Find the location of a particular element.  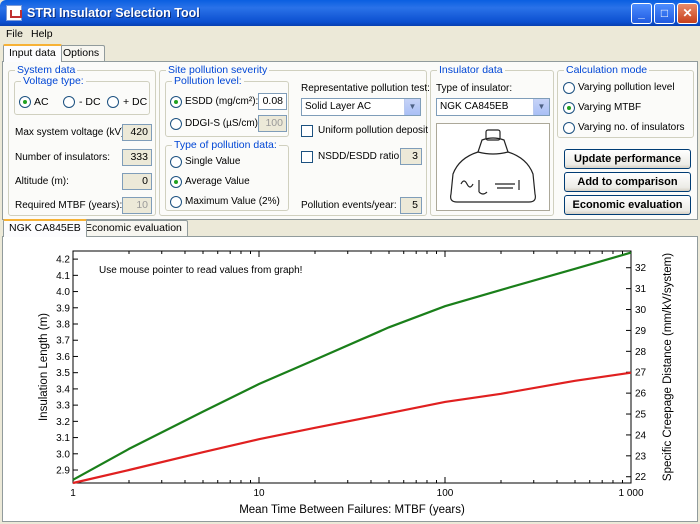

minus-dc-label: - DC is located at coordinates (90, 102).